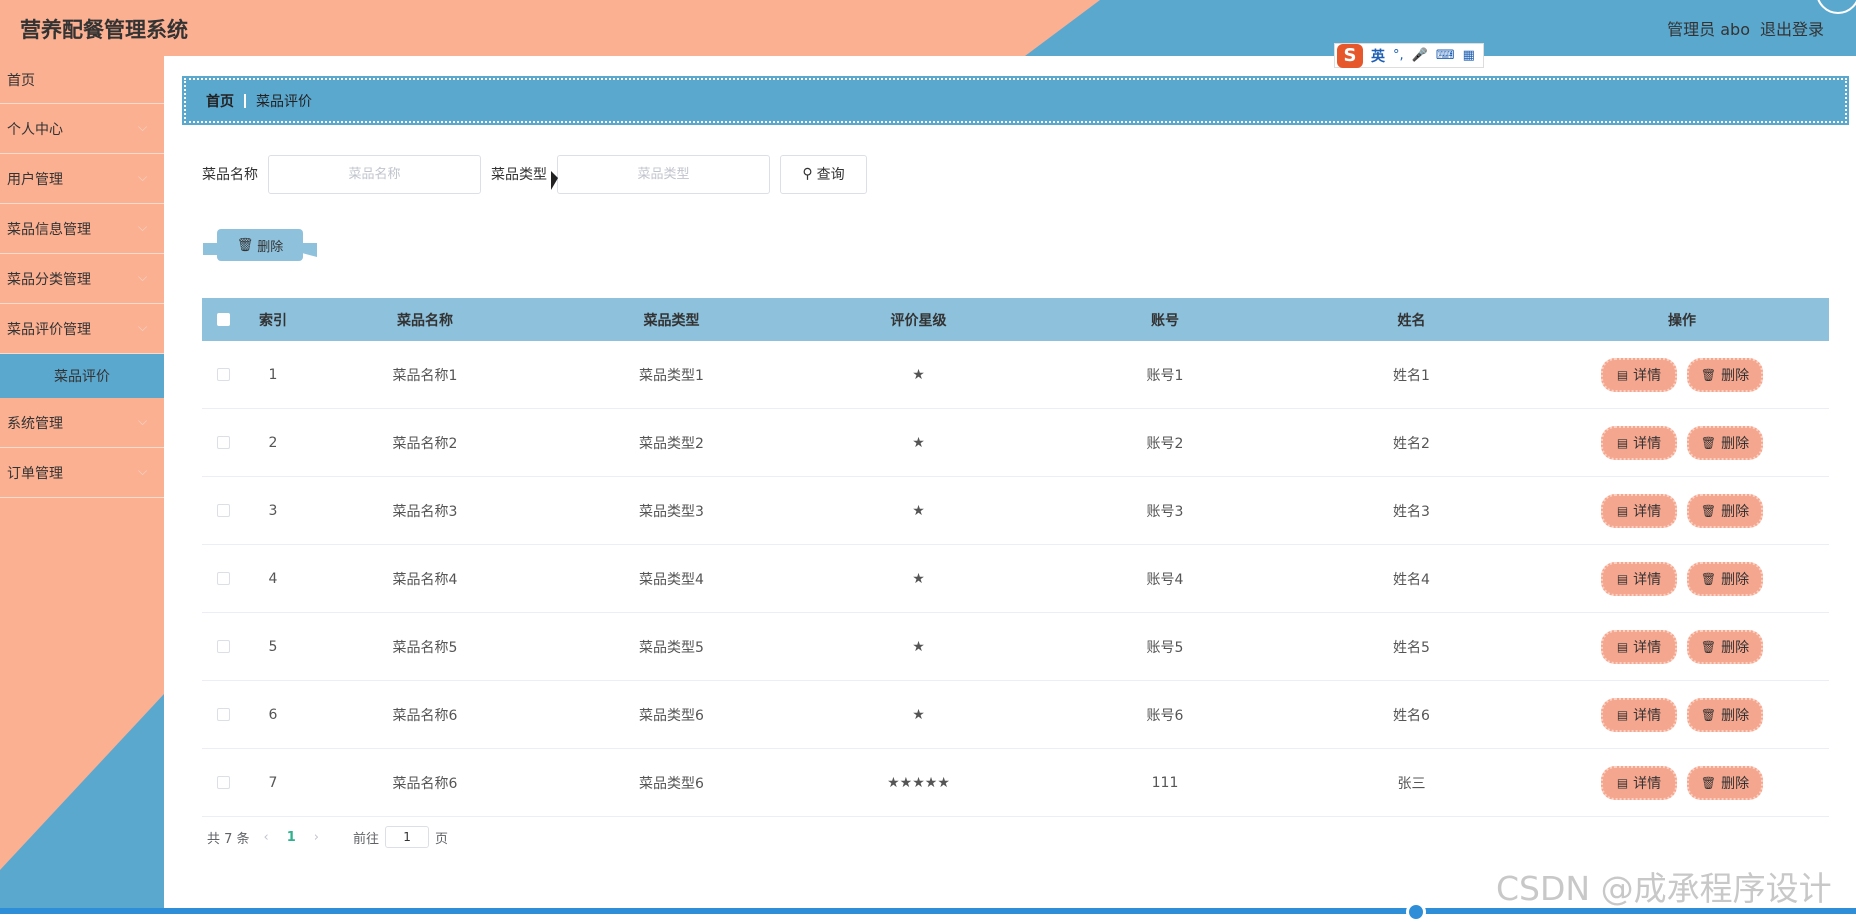  Describe the element at coordinates (82, 229) in the screenshot. I see `sidebar-item-dish-info: 菜品信息管理 ⌵` at that location.